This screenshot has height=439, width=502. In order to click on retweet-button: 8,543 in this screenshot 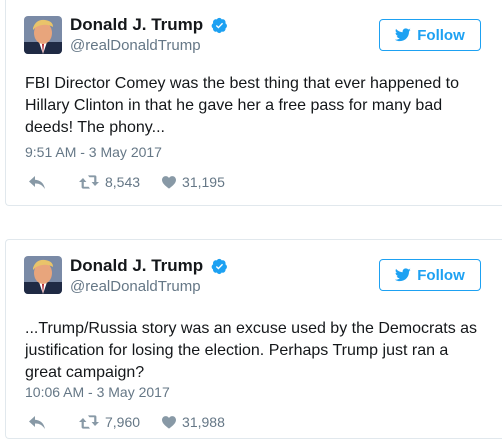, I will do `click(109, 182)`.